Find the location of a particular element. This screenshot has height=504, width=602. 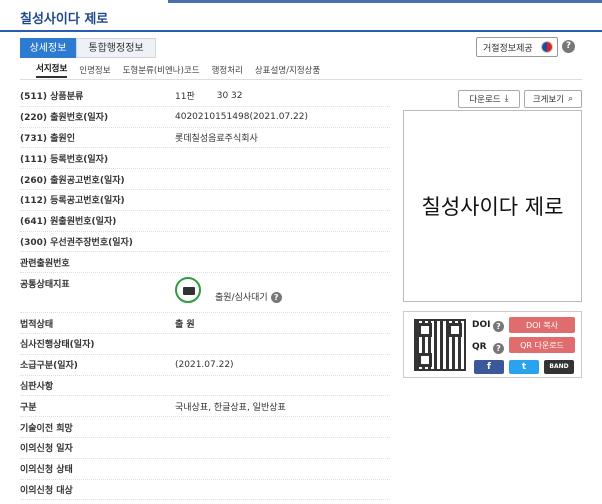

download-label: 다운로드 is located at coordinates (485, 100).